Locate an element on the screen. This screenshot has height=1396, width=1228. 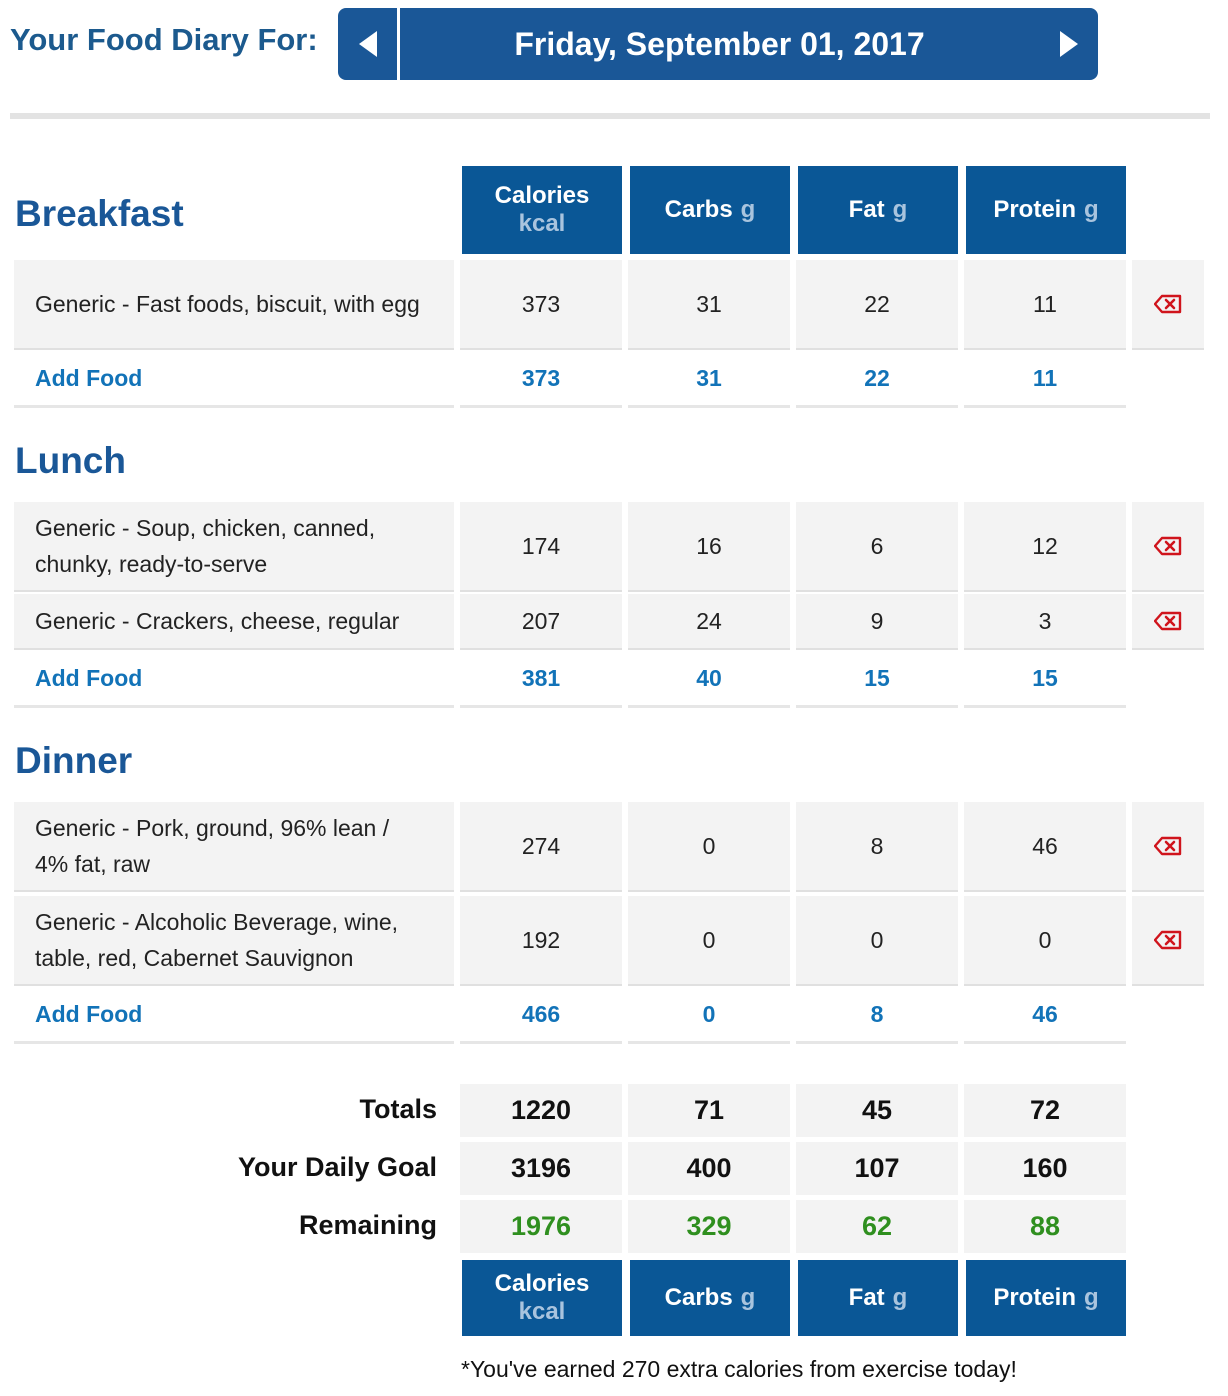
header-divider is located at coordinates (610, 116).